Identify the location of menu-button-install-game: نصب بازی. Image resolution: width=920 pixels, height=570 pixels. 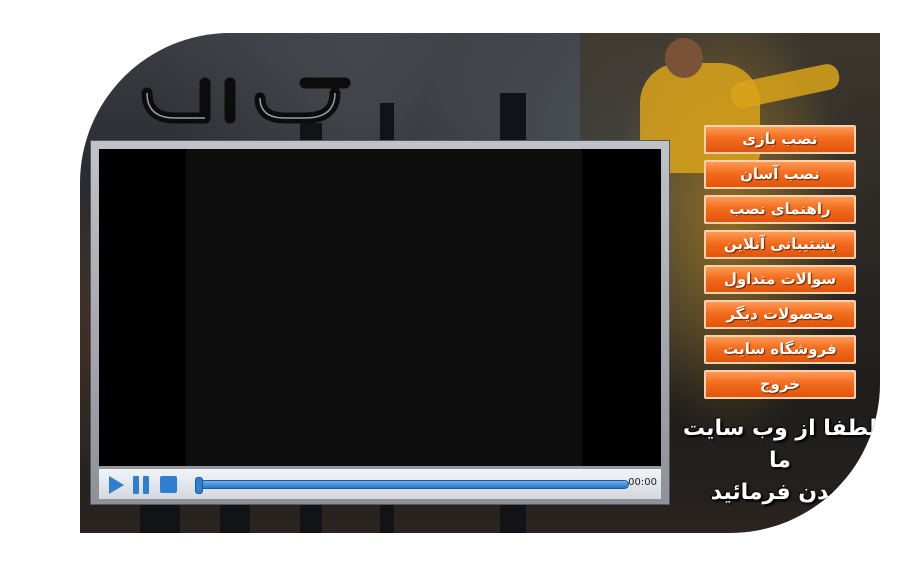
(780, 139).